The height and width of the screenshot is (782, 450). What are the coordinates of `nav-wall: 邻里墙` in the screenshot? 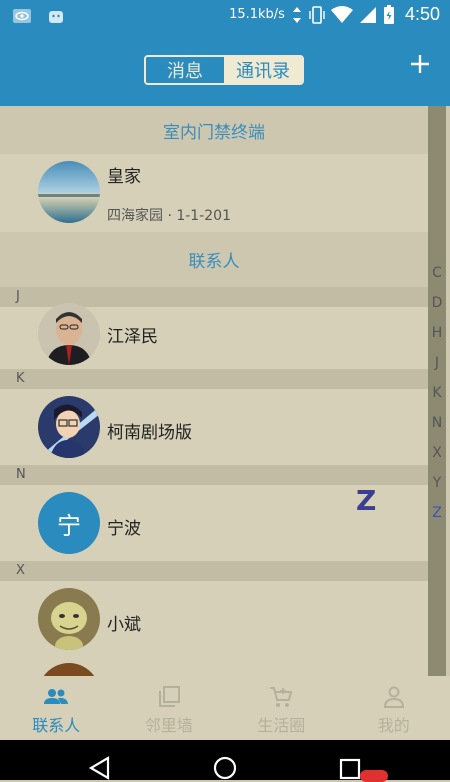 It's located at (169, 708).